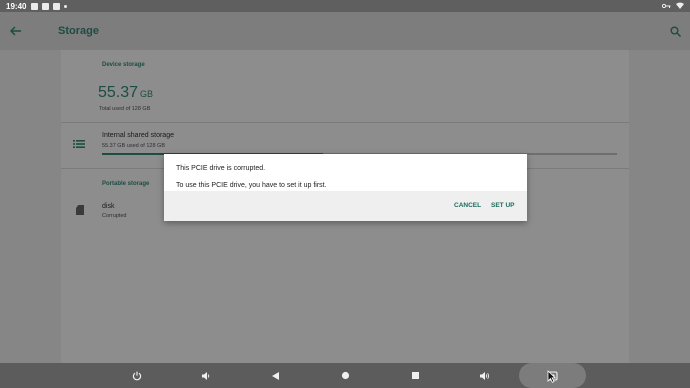 This screenshot has height=388, width=690. I want to click on cancel-button: CANCEL, so click(467, 205).